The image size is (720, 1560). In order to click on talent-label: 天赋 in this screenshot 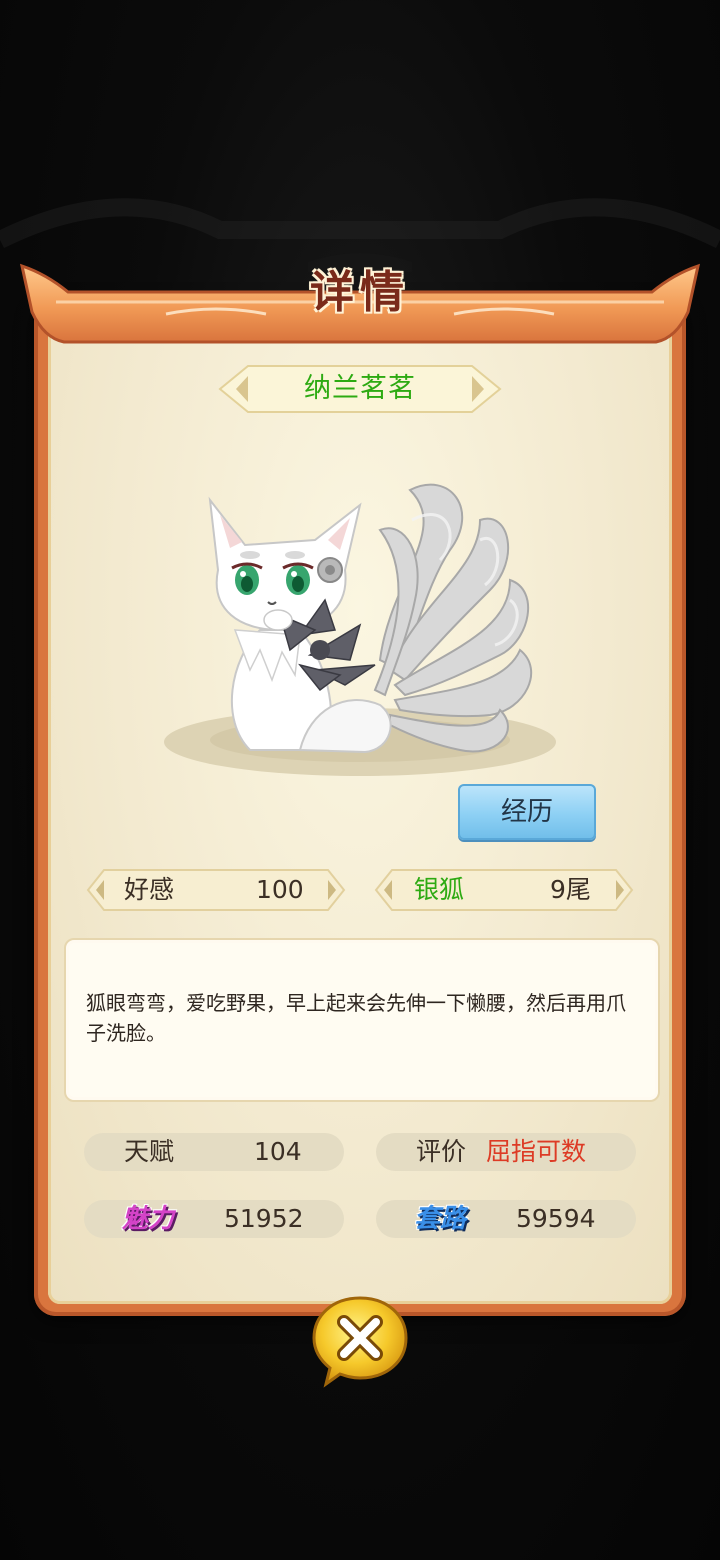, I will do `click(149, 1151)`.